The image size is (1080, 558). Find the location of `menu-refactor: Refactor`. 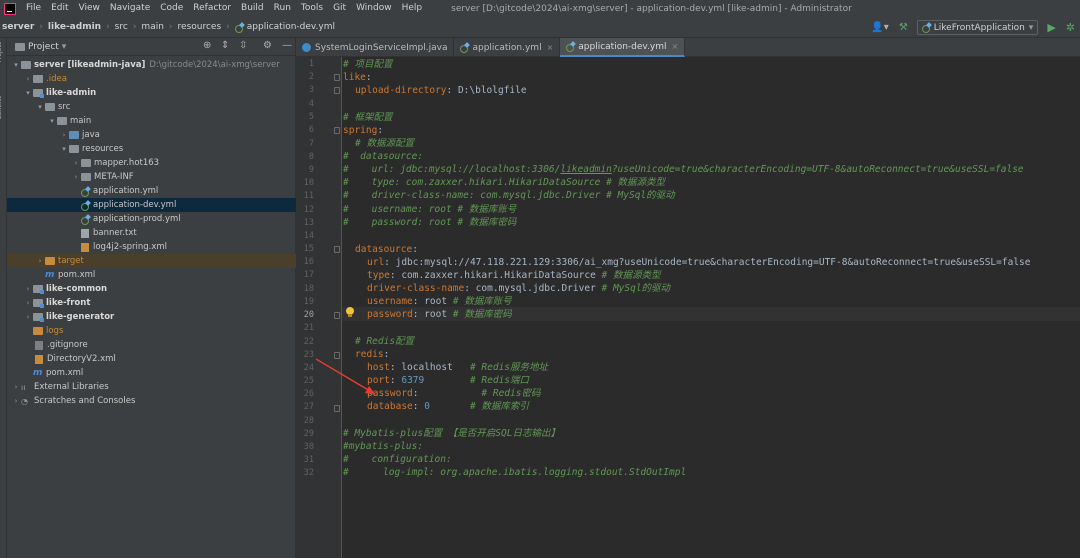

menu-refactor: Refactor is located at coordinates (212, 8).